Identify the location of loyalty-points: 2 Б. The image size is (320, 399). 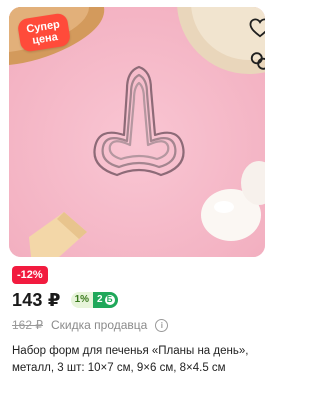
(105, 300).